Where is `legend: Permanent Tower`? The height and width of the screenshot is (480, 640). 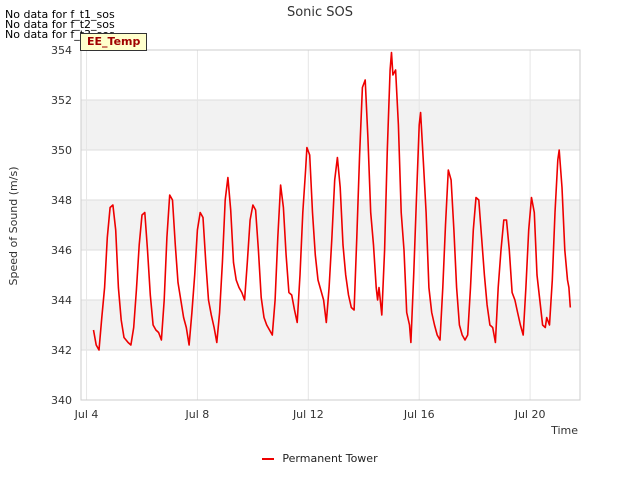 legend: Permanent Tower is located at coordinates (320, 458).